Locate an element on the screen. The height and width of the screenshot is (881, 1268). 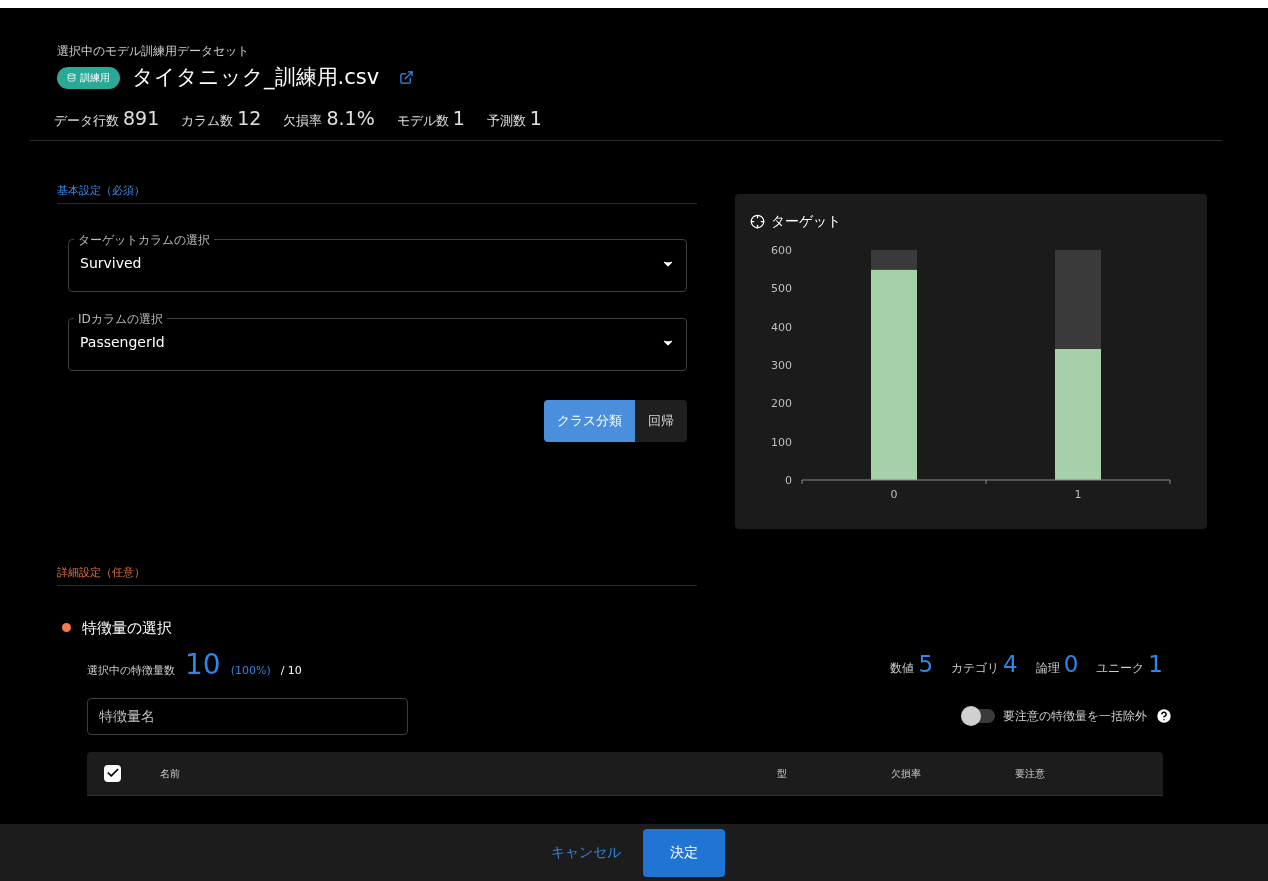
column-header: 要注意 is located at coordinates (1030, 773).